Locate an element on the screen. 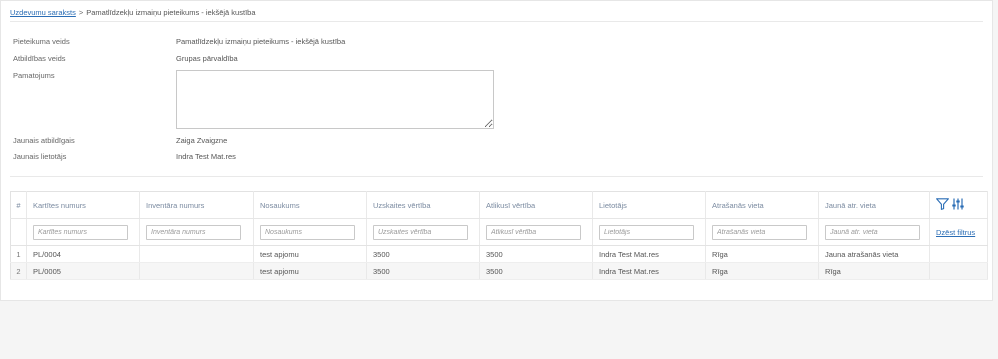  row-num: 2 is located at coordinates (18, 271).